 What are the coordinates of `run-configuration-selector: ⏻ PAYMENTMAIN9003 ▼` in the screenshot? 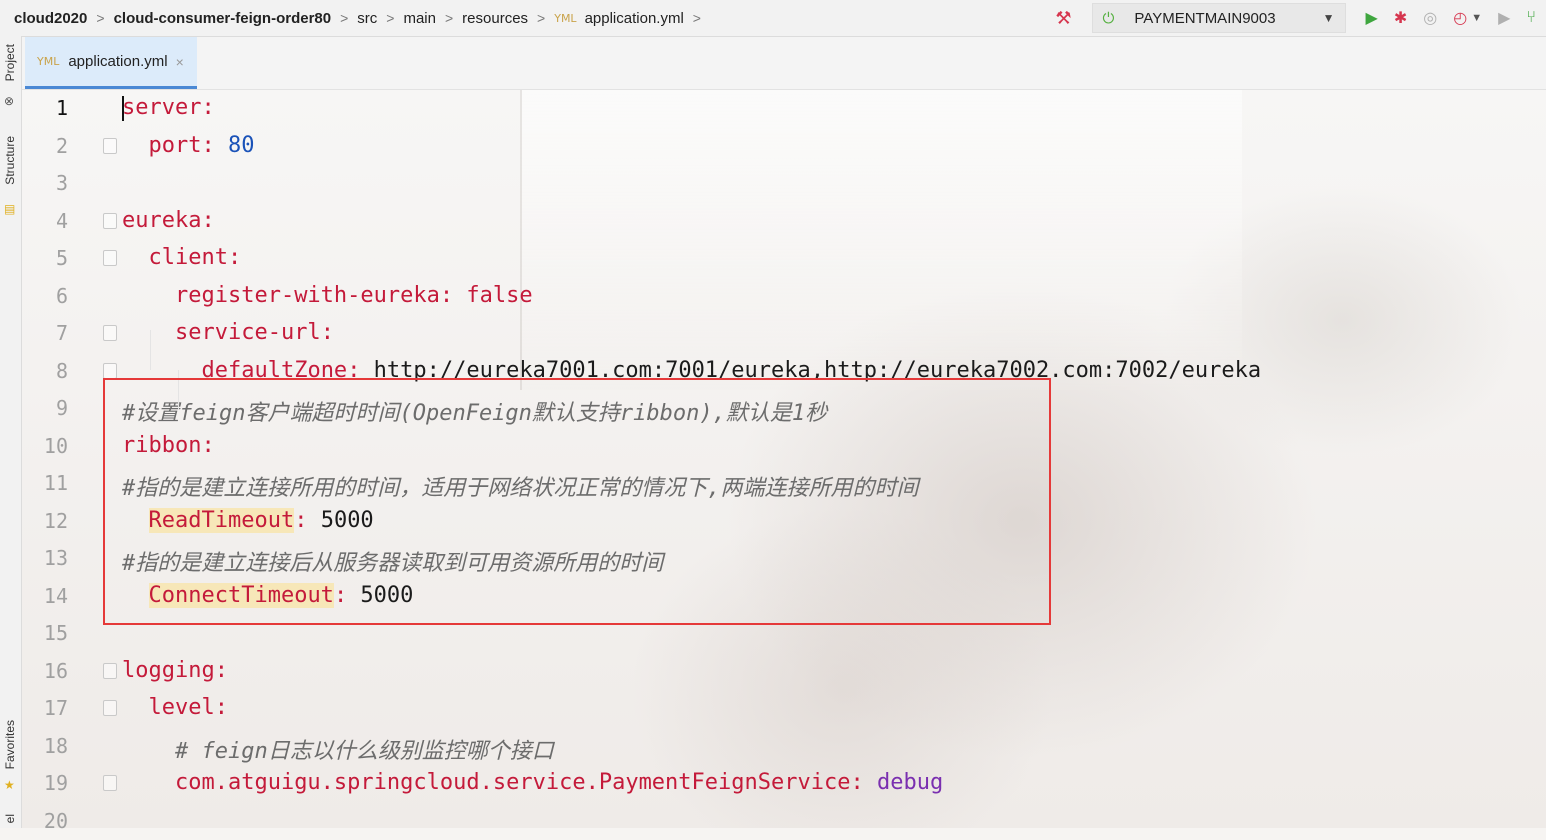 It's located at (1218, 18).